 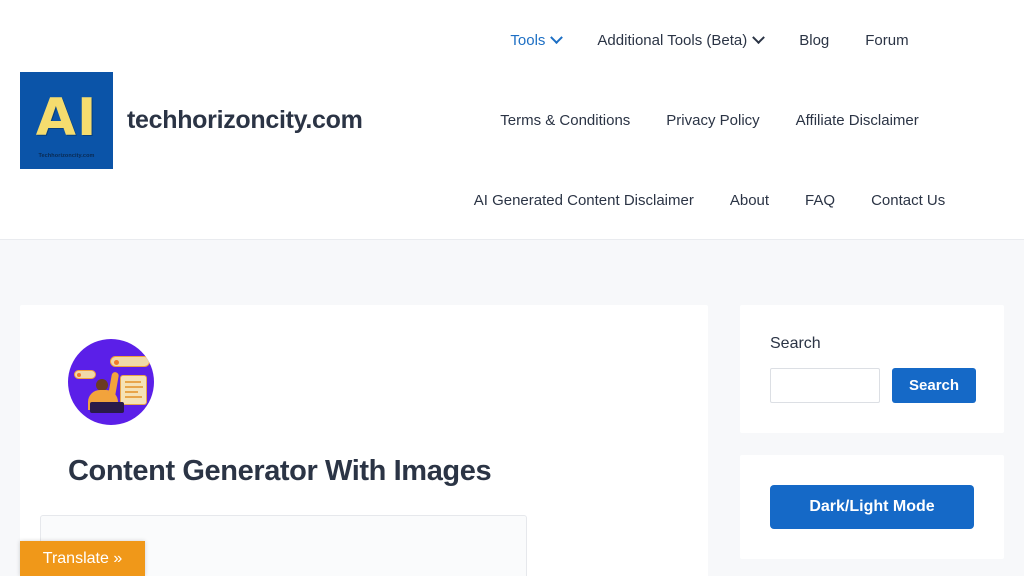 I want to click on page-title: Content Generator With Images, so click(x=280, y=471).